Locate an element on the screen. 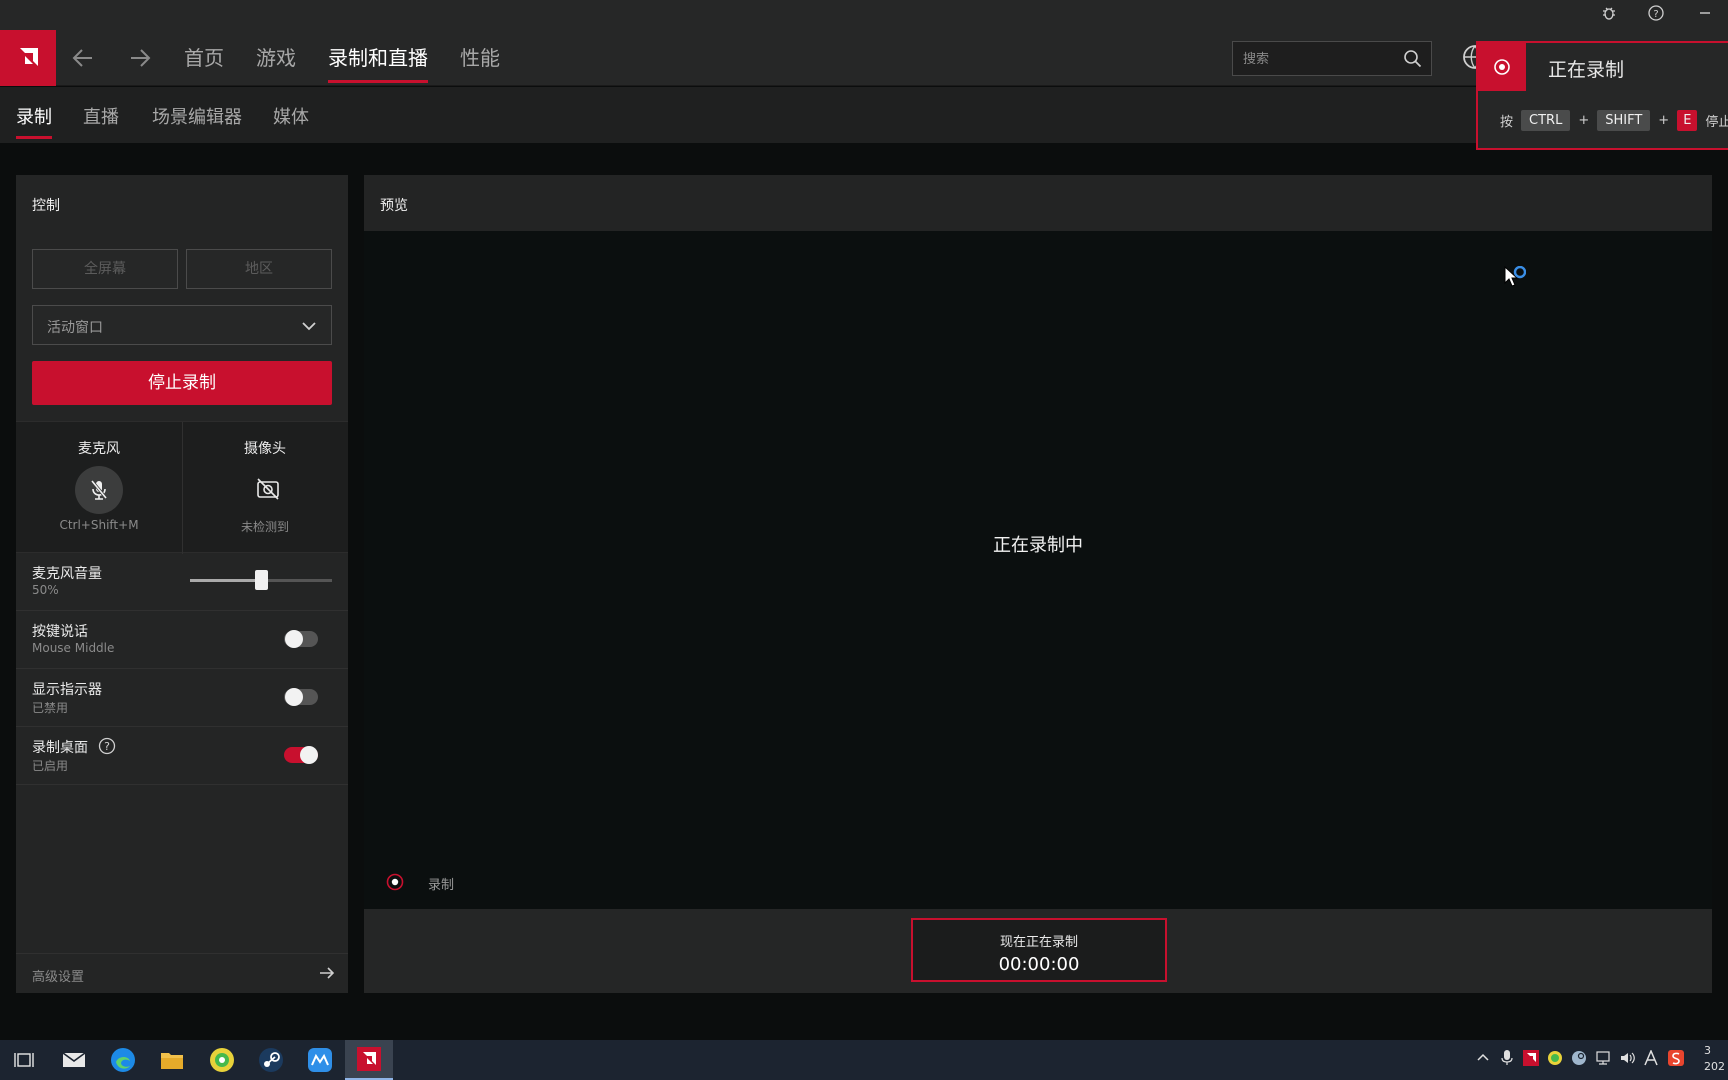 This screenshot has width=1728, height=1080. help-icon: ? is located at coordinates (1656, 15).